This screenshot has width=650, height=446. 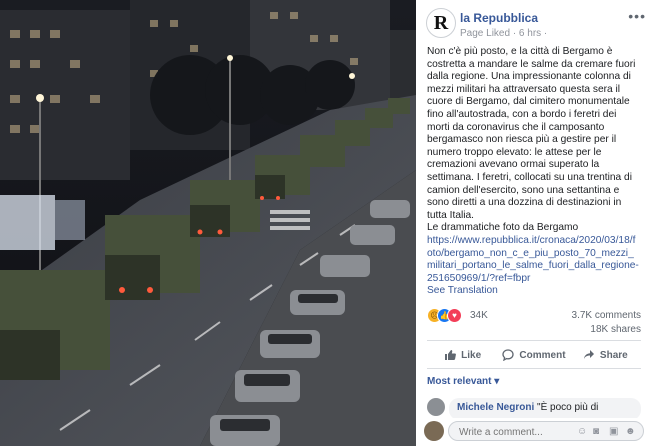 I want to click on page-avatar: R, so click(x=441, y=23).